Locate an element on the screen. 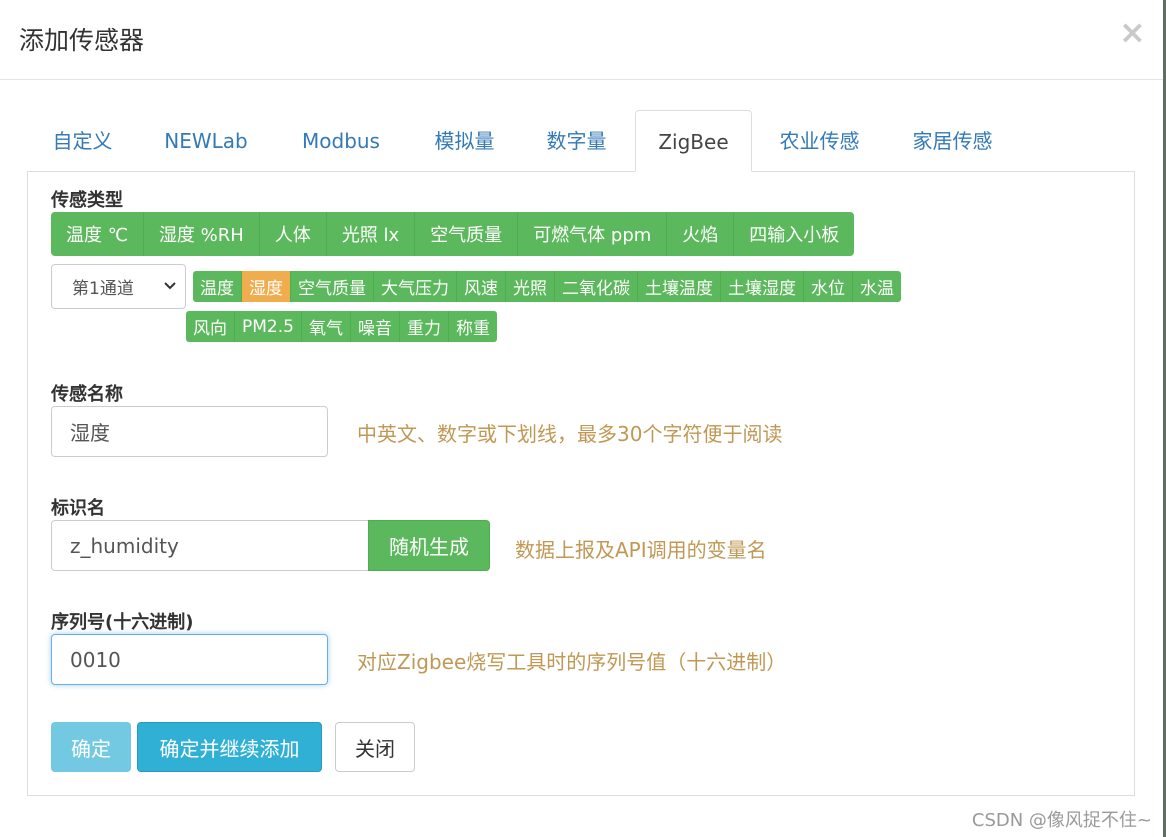  channel-type-button: 大气压力 is located at coordinates (415, 286).